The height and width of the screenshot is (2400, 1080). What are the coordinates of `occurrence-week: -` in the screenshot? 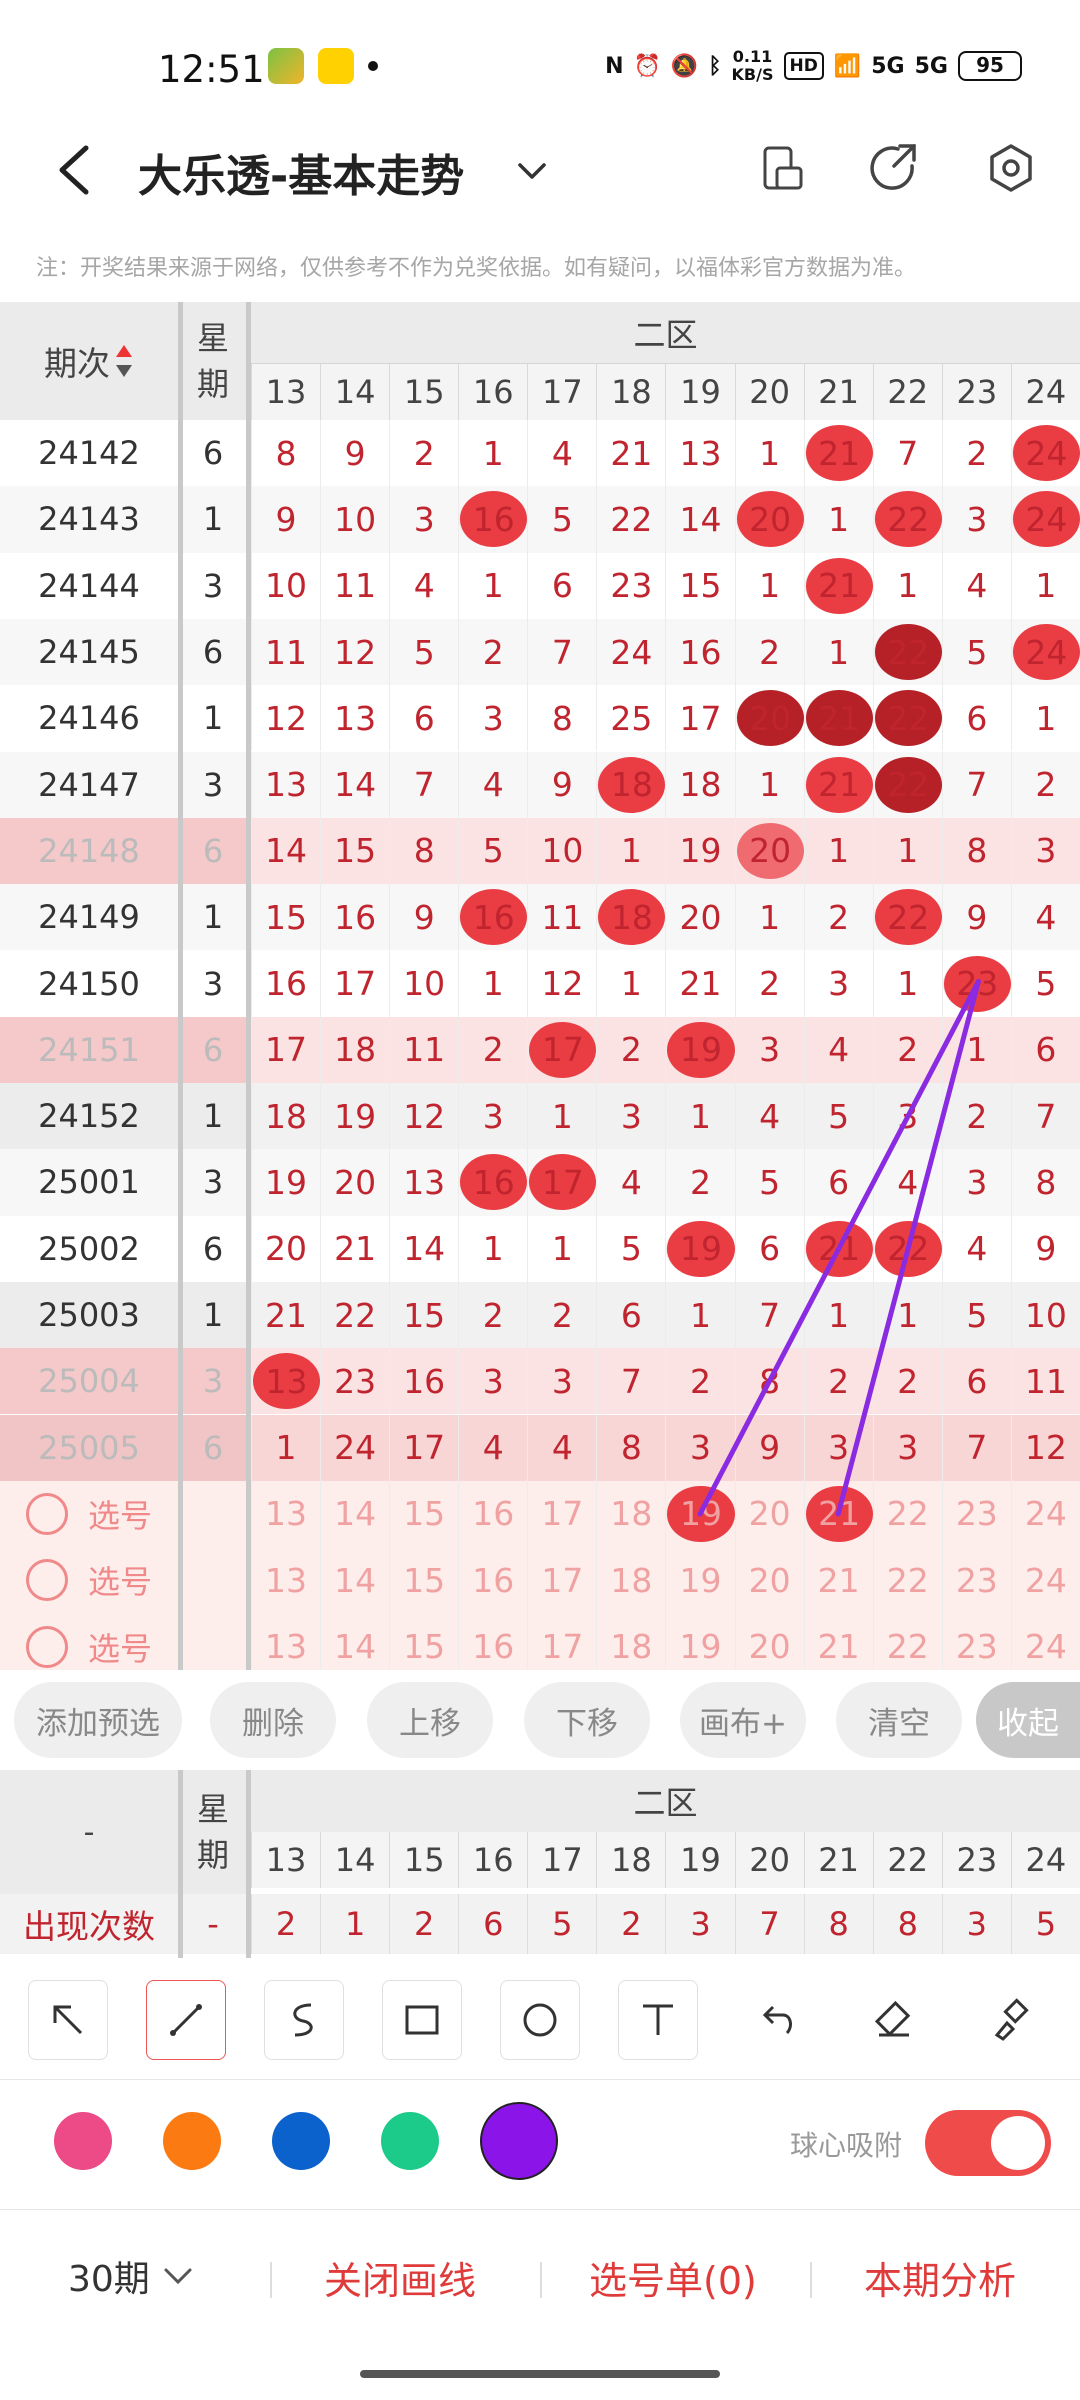 It's located at (213, 1924).